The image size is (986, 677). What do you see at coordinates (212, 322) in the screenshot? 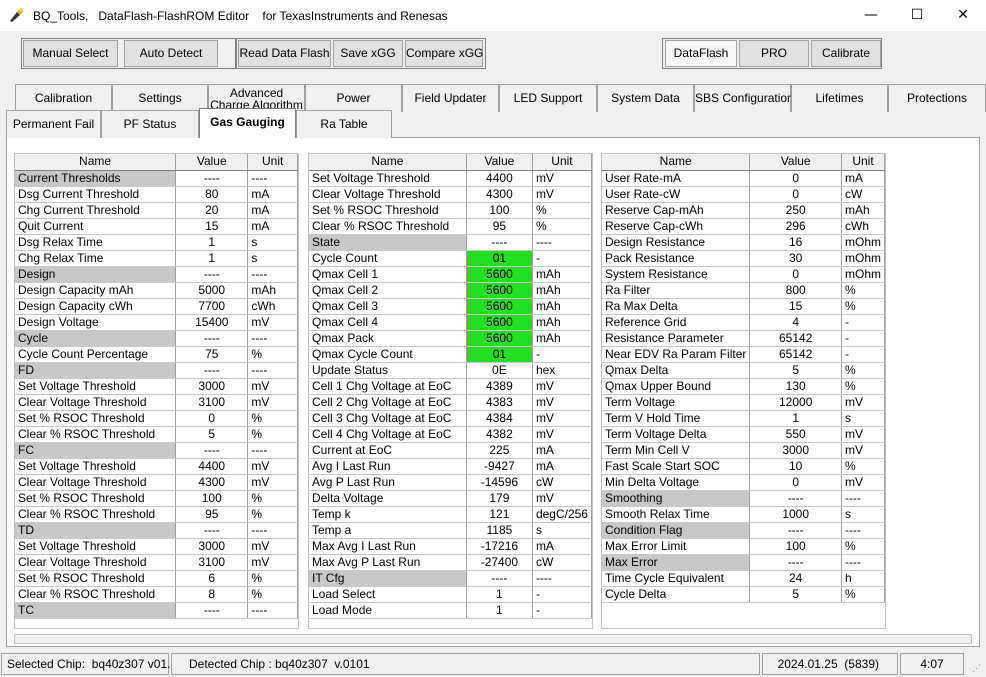
I see `row-value-cell: 15400` at bounding box center [212, 322].